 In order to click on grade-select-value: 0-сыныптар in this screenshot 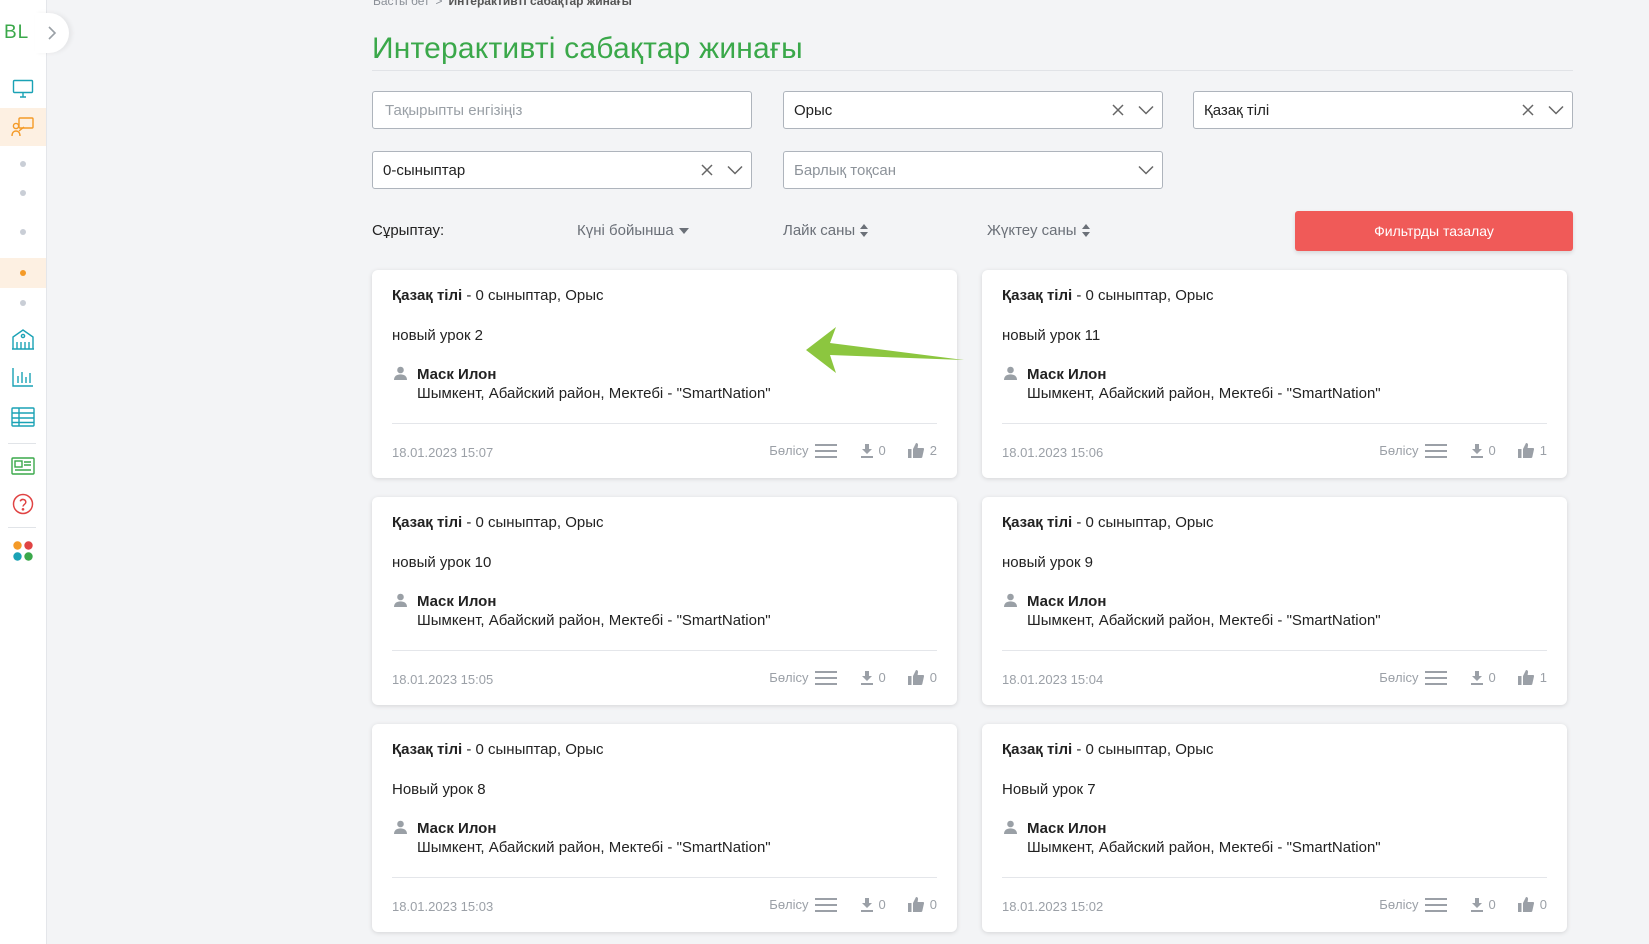, I will do `click(424, 170)`.